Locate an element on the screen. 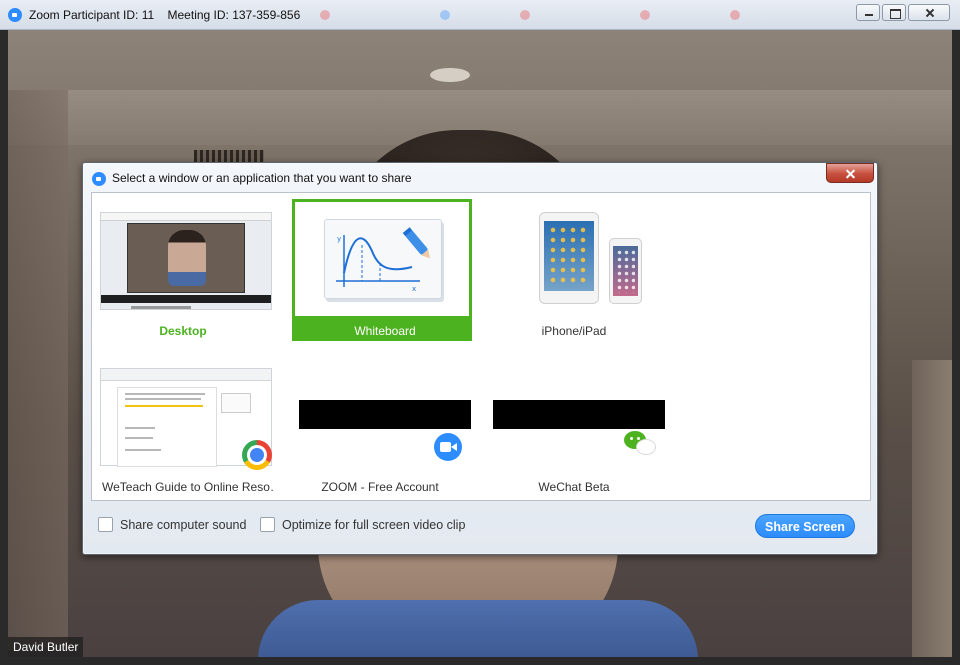  share-tile-label: iPhone/iPad is located at coordinates (574, 331).